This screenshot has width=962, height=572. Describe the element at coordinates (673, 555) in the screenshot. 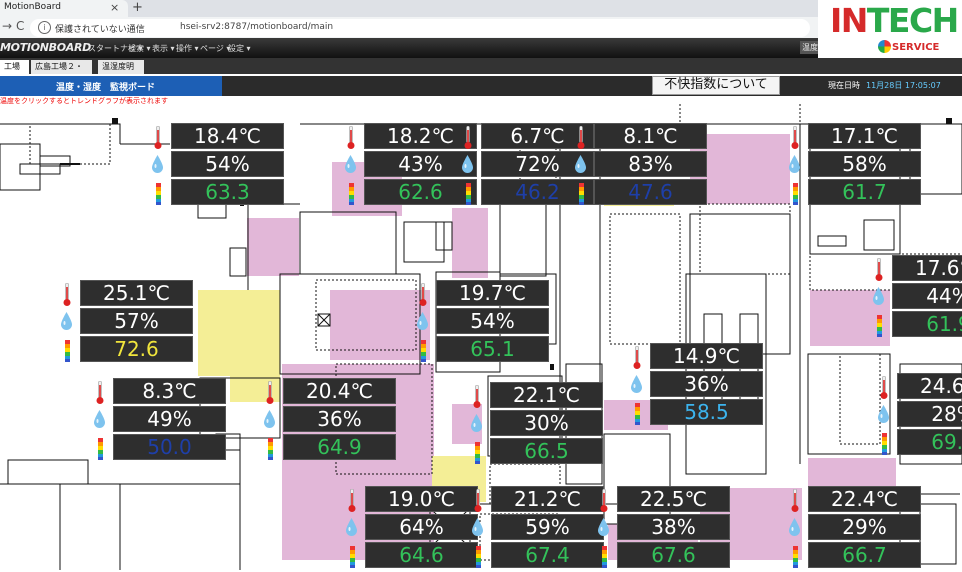

I see `discomfort-index-value: 67.6` at that location.